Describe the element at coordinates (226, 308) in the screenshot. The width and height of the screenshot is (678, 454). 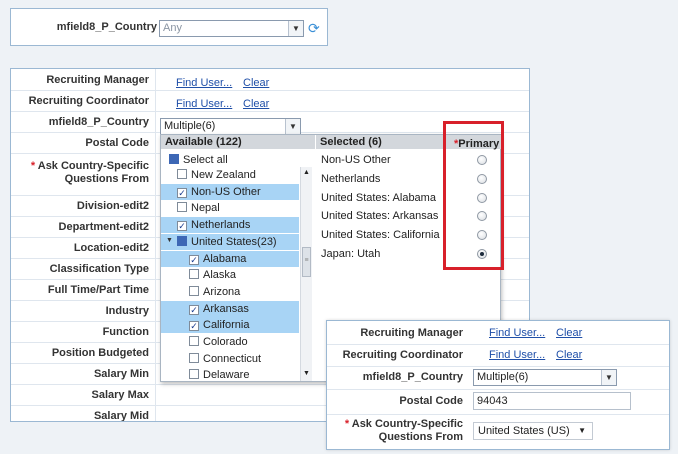
I see `list-item-label: Arkansas` at that location.